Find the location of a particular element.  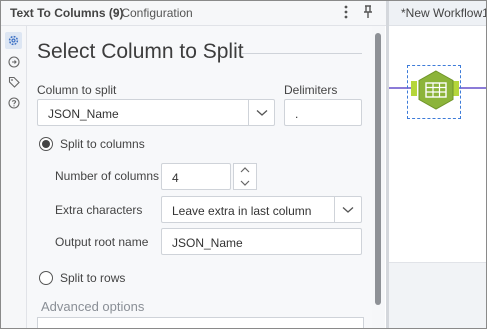

advanced-options-box is located at coordinates (200, 322).